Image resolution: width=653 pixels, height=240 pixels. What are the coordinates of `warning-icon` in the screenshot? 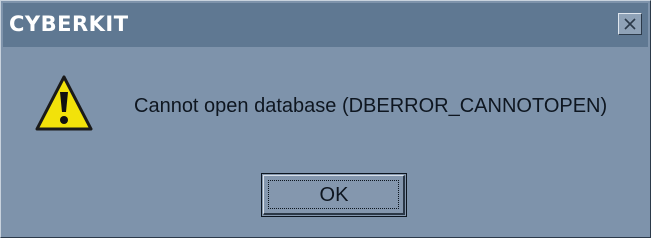 It's located at (64, 103).